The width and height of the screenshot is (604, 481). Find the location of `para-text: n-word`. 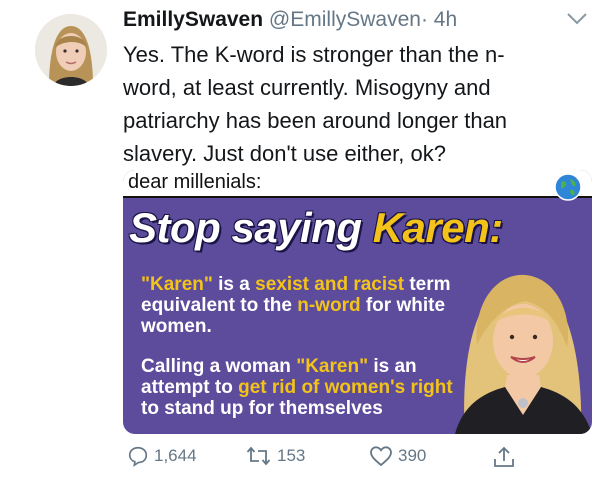

para-text: n-word is located at coordinates (329, 305).